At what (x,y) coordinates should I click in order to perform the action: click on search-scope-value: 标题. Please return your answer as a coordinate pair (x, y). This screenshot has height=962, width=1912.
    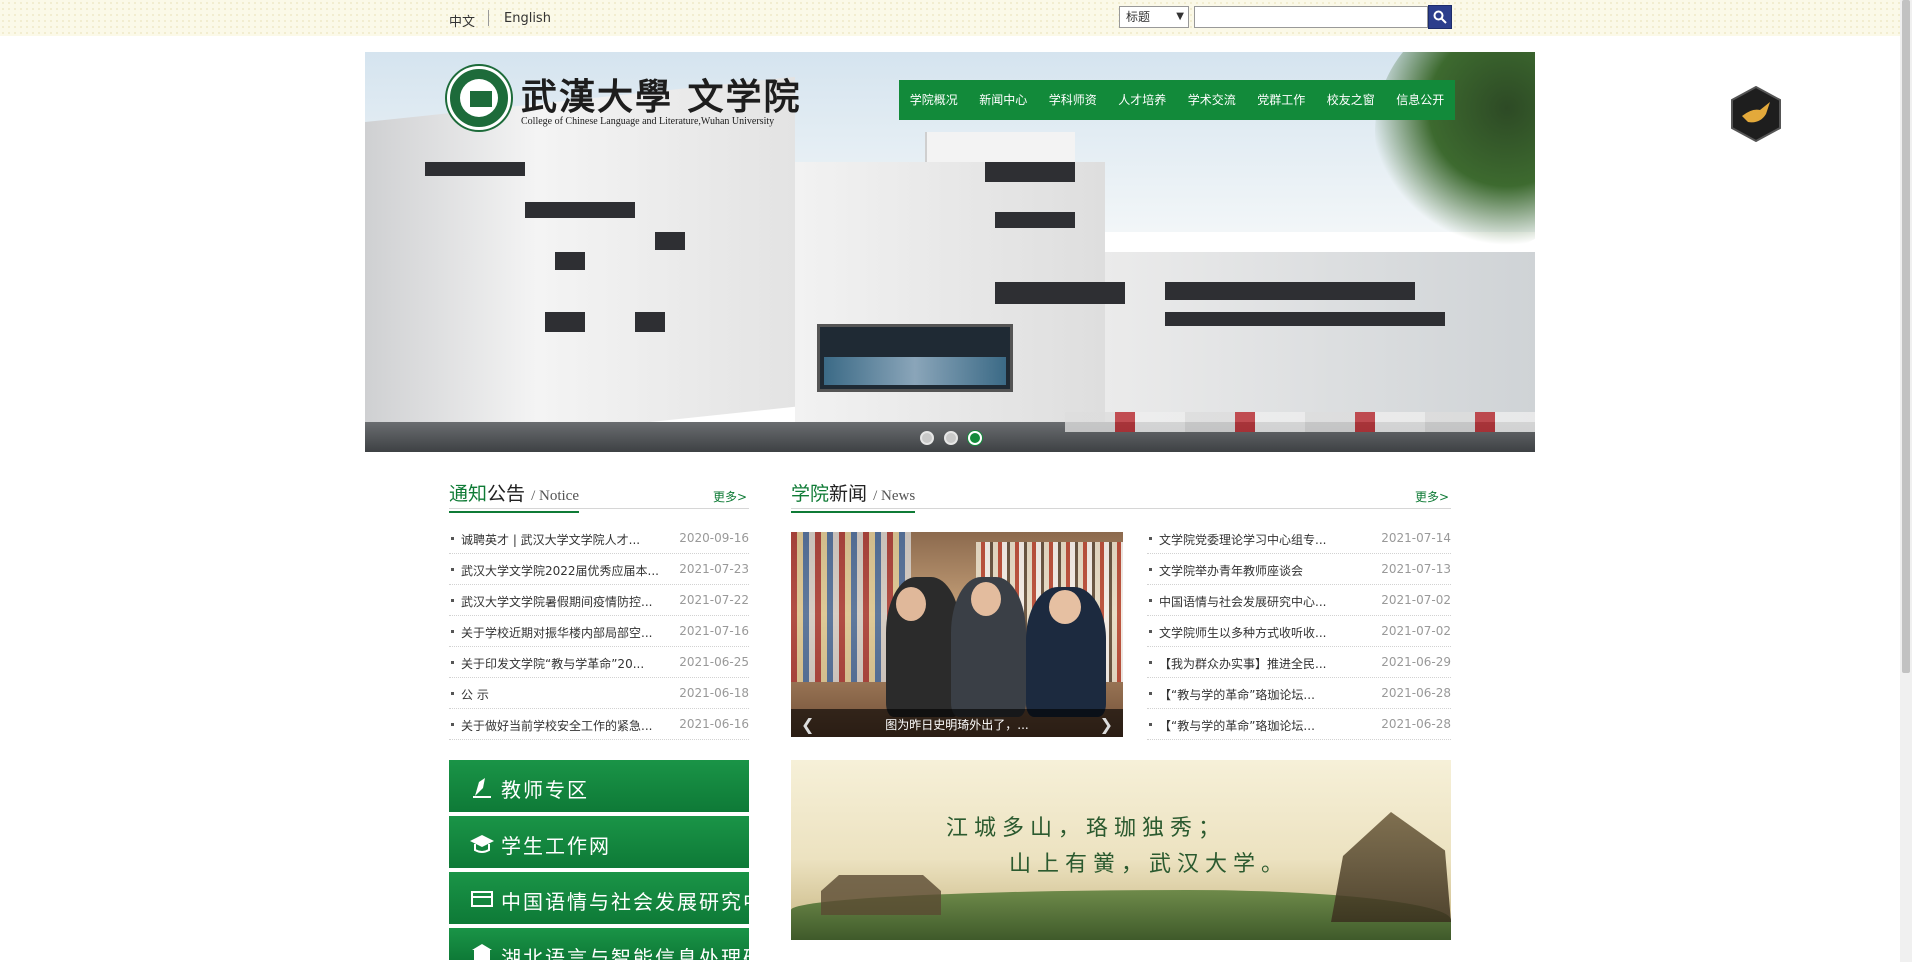
    Looking at the image, I should click on (1138, 17).